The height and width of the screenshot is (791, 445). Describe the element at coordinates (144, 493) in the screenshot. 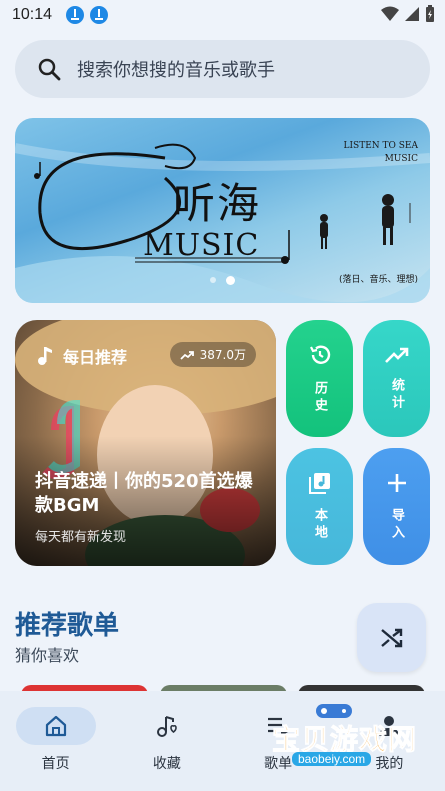

I see `daily-title: 抖音速递丨你的520首选爆款BGM` at that location.